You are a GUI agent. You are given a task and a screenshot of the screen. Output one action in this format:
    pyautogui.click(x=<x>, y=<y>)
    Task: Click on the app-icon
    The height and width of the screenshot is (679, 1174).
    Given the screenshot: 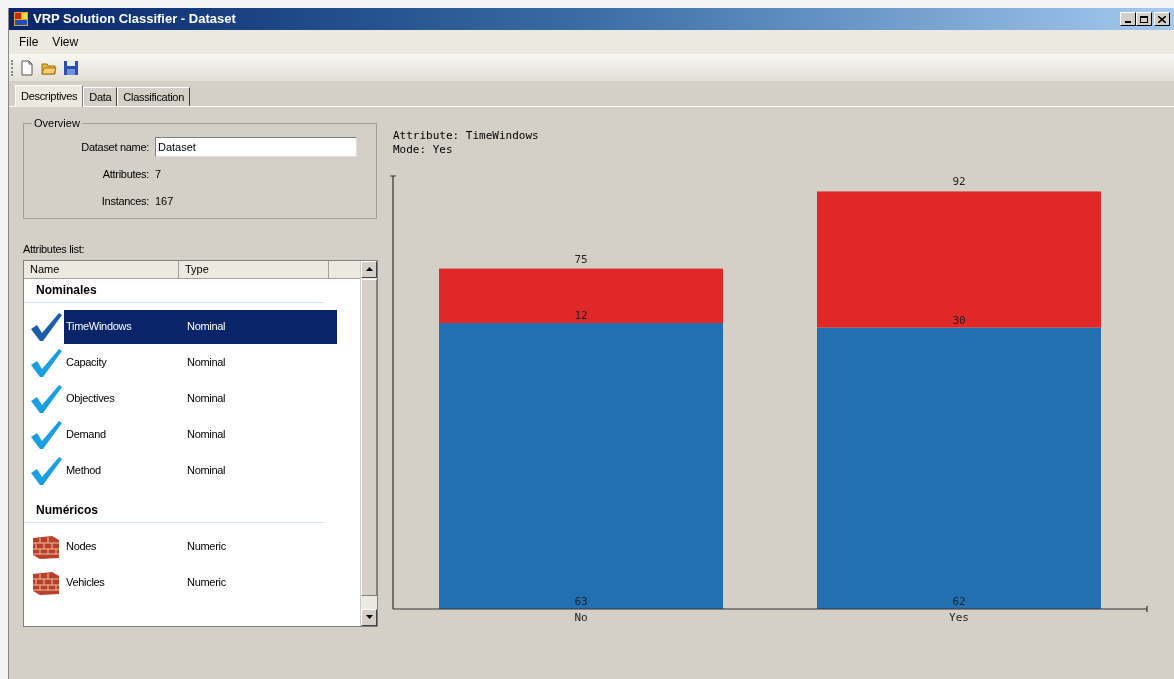 What is the action you would take?
    pyautogui.click(x=21, y=19)
    